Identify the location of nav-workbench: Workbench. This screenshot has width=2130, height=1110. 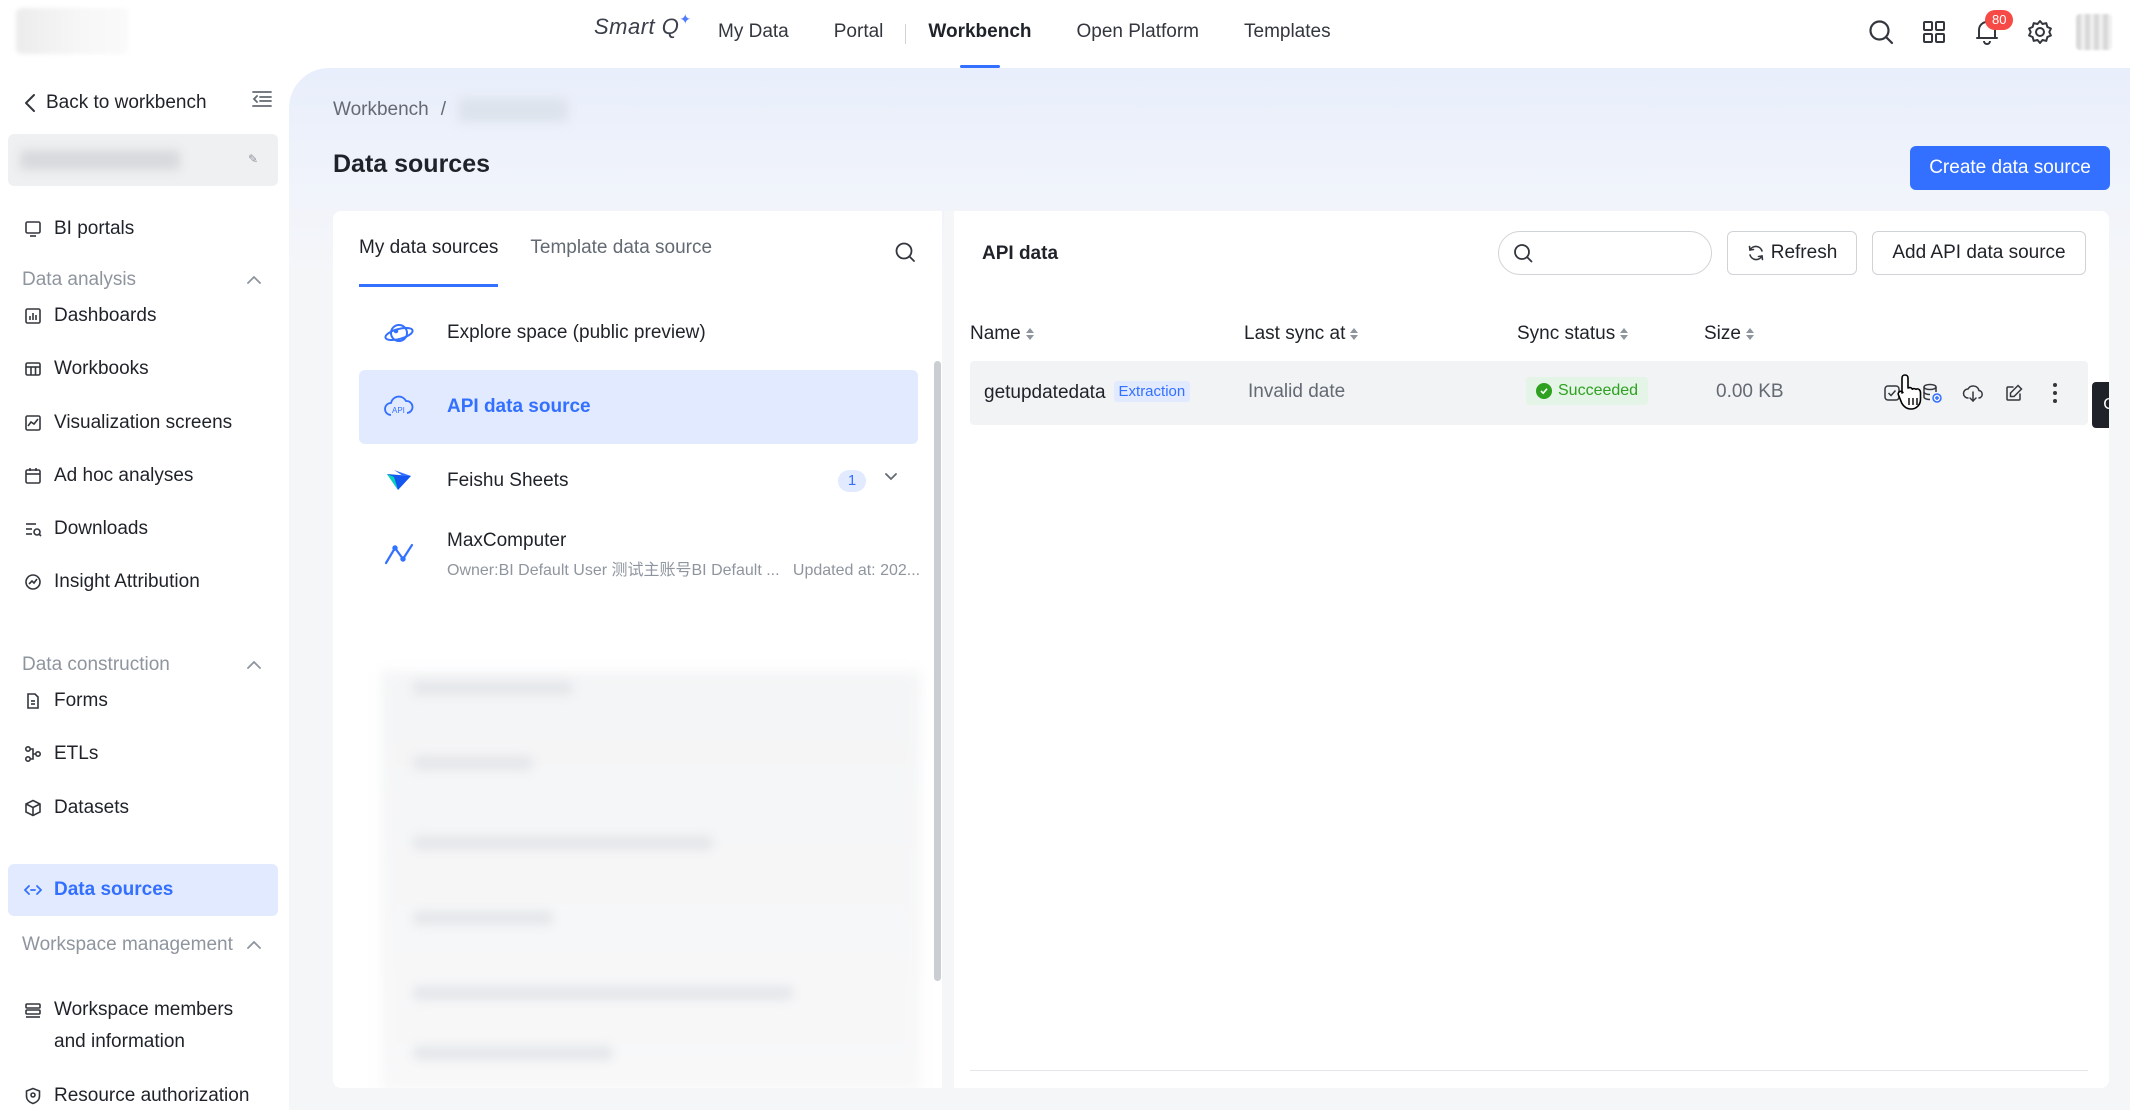
(980, 34).